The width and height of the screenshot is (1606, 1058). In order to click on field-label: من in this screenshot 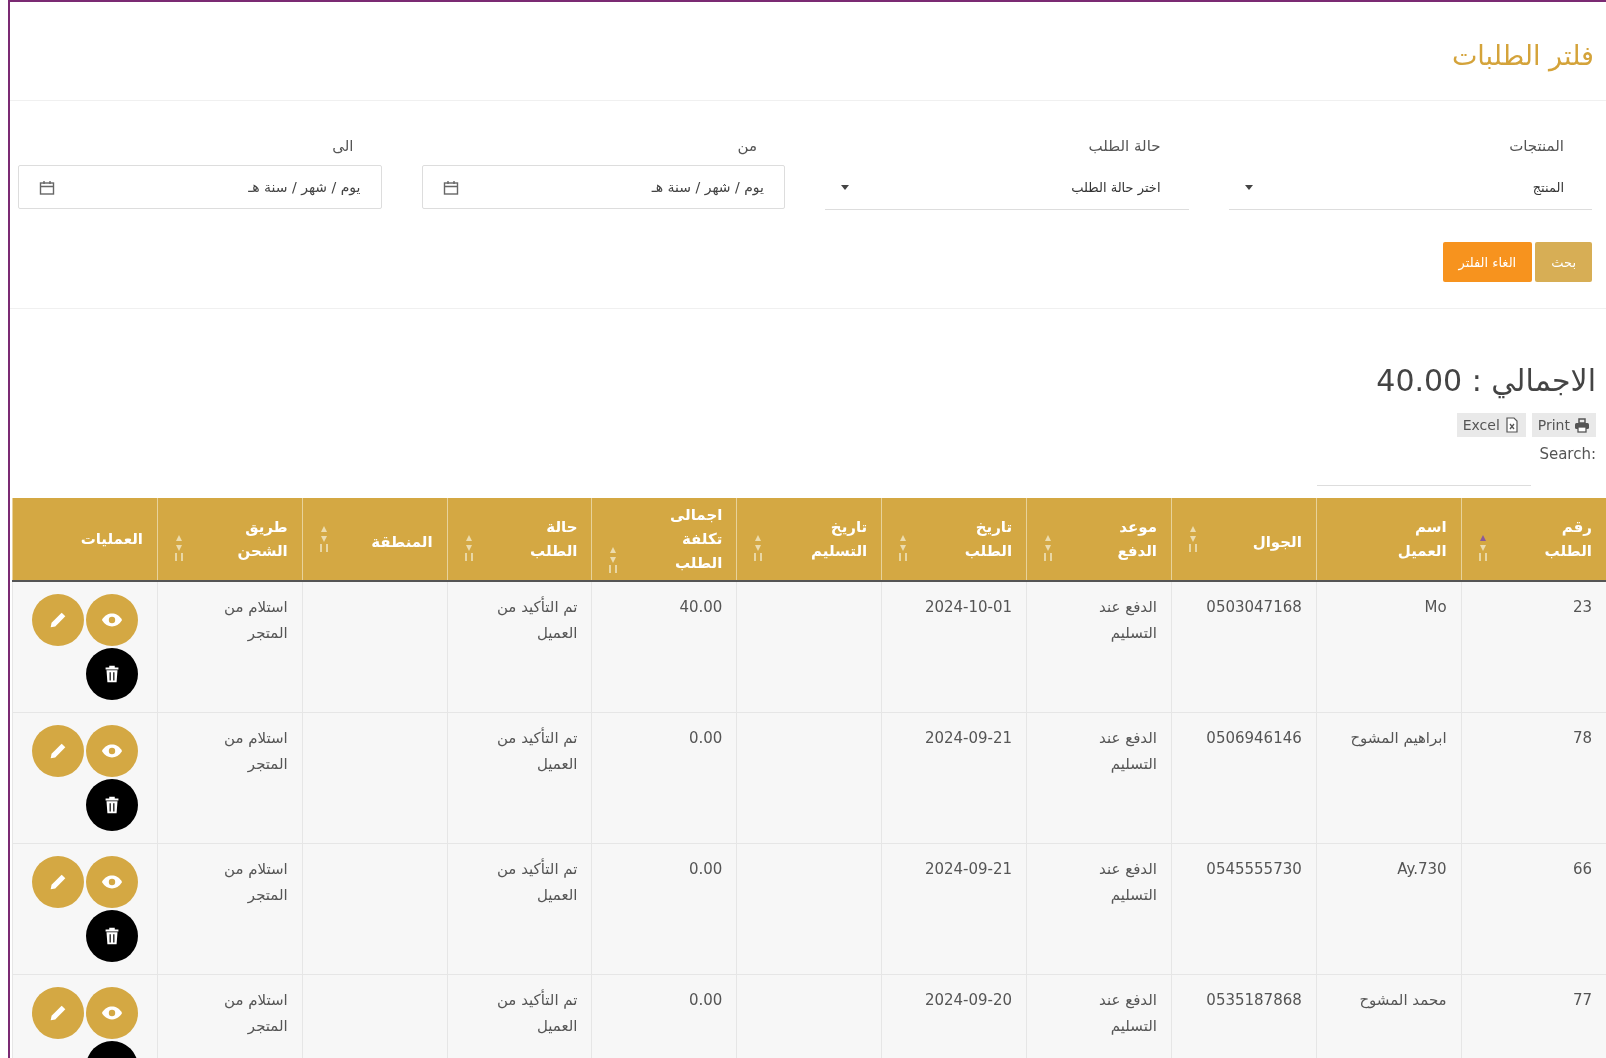, I will do `click(747, 146)`.